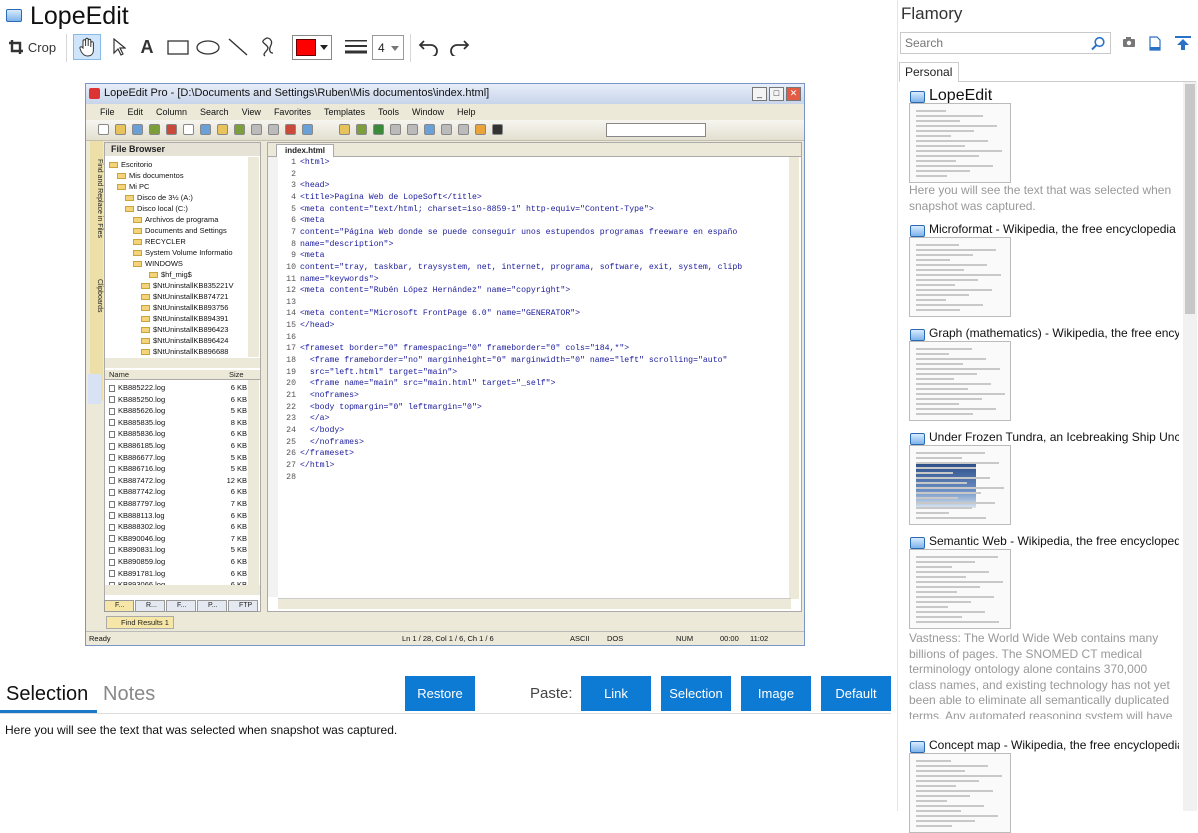 The width and height of the screenshot is (1198, 833). What do you see at coordinates (184, 329) in the screenshot?
I see `tree-item: $NtUninstallKB896423` at bounding box center [184, 329].